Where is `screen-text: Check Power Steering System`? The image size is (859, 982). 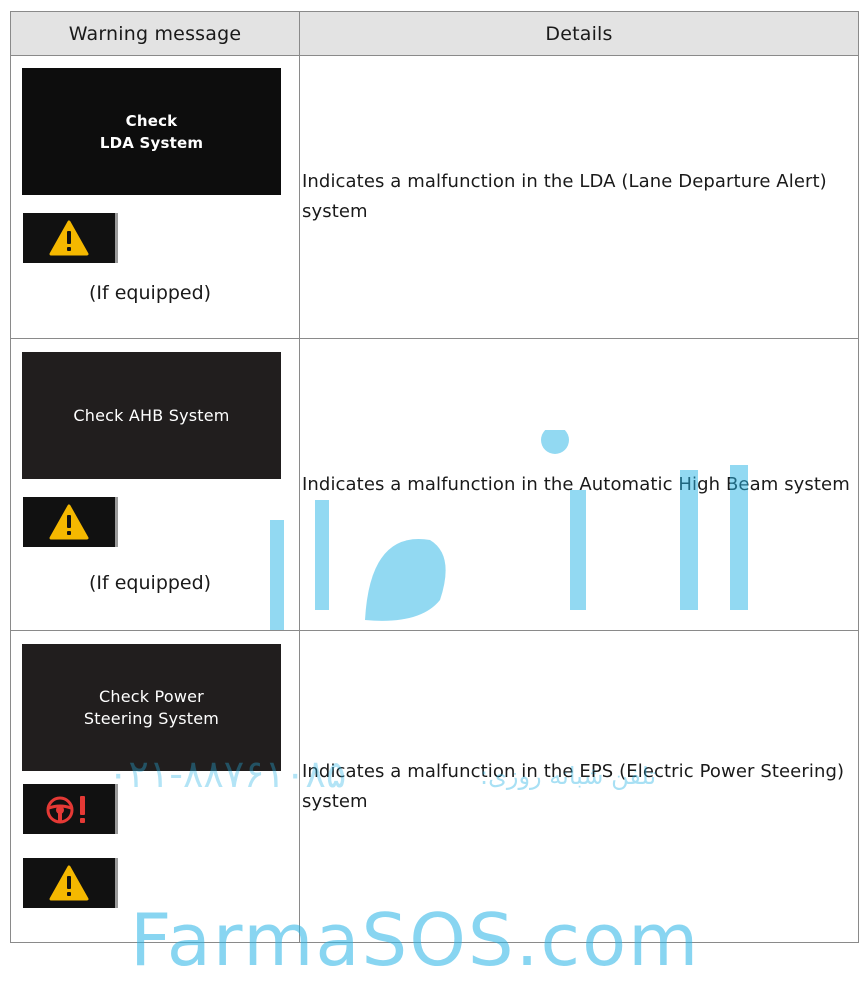 screen-text: Check Power Steering System is located at coordinates (151, 707).